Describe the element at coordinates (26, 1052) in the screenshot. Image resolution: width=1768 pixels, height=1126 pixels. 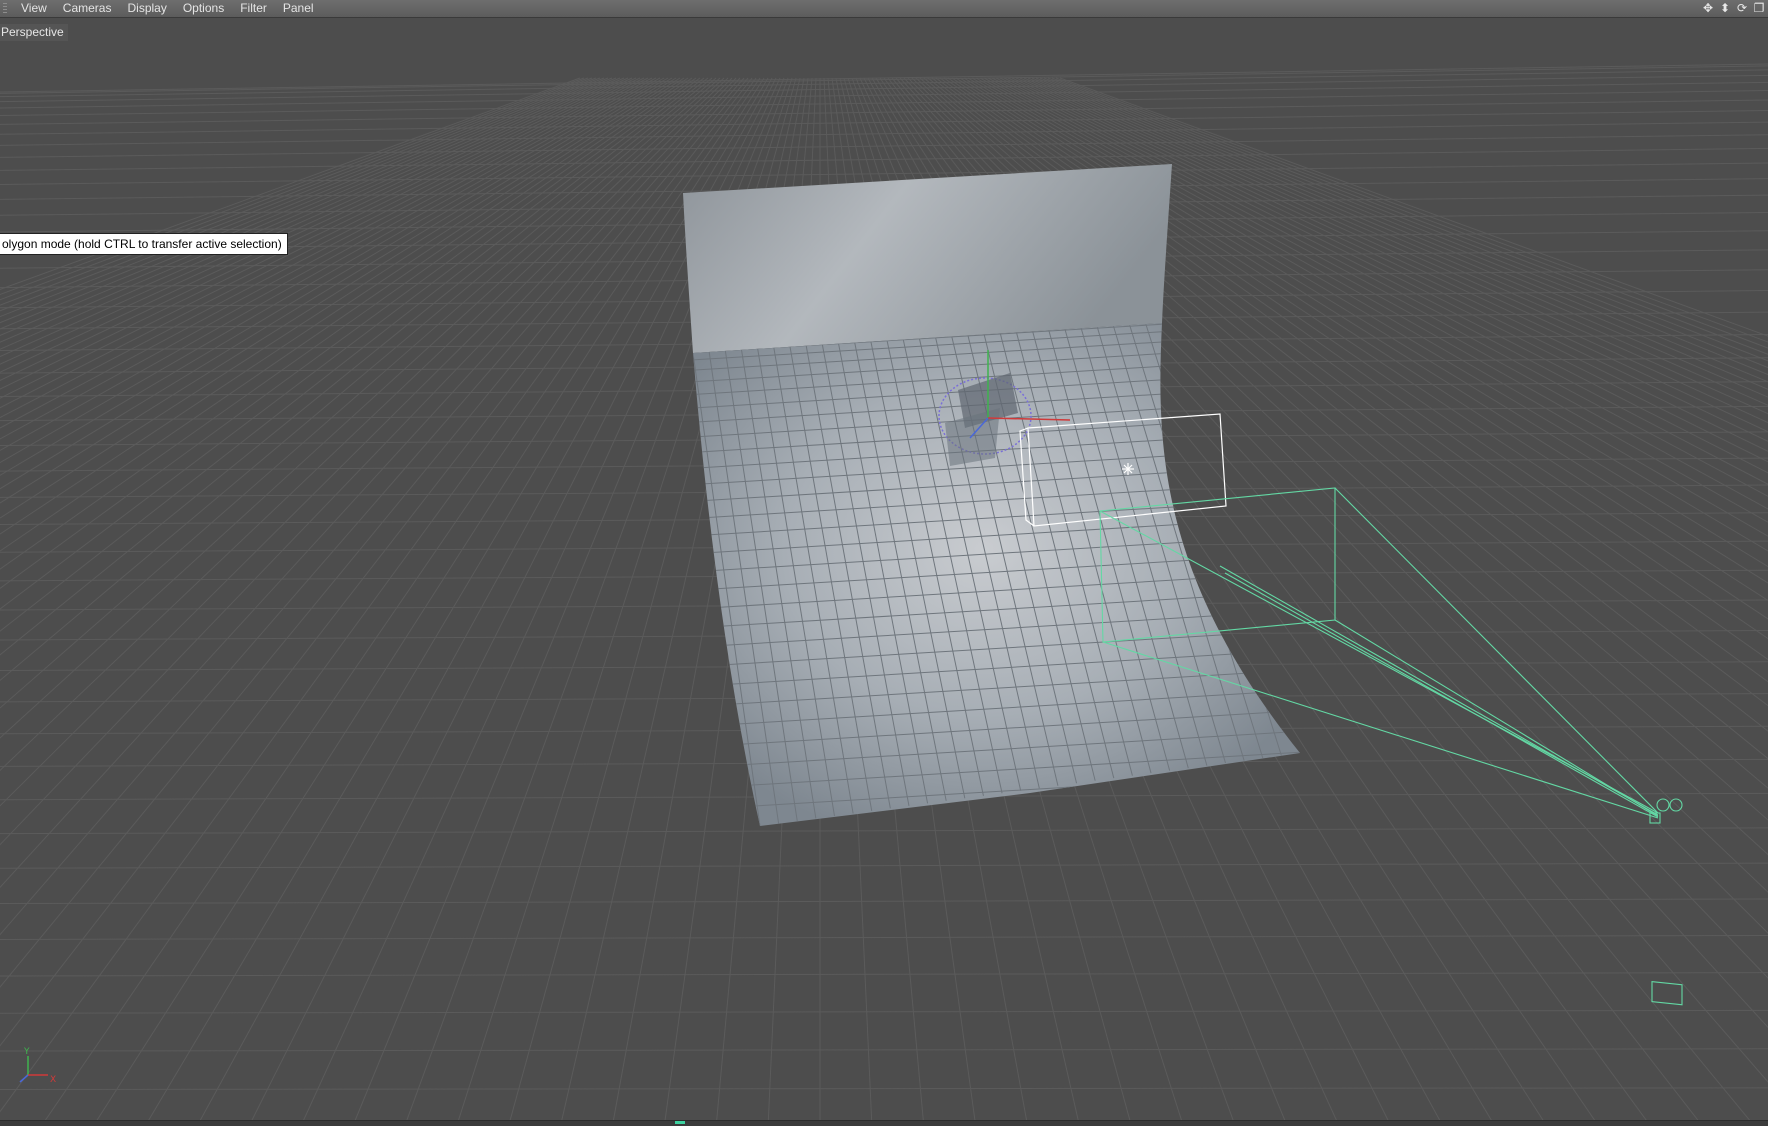
I see `axis-y-label: Y` at that location.